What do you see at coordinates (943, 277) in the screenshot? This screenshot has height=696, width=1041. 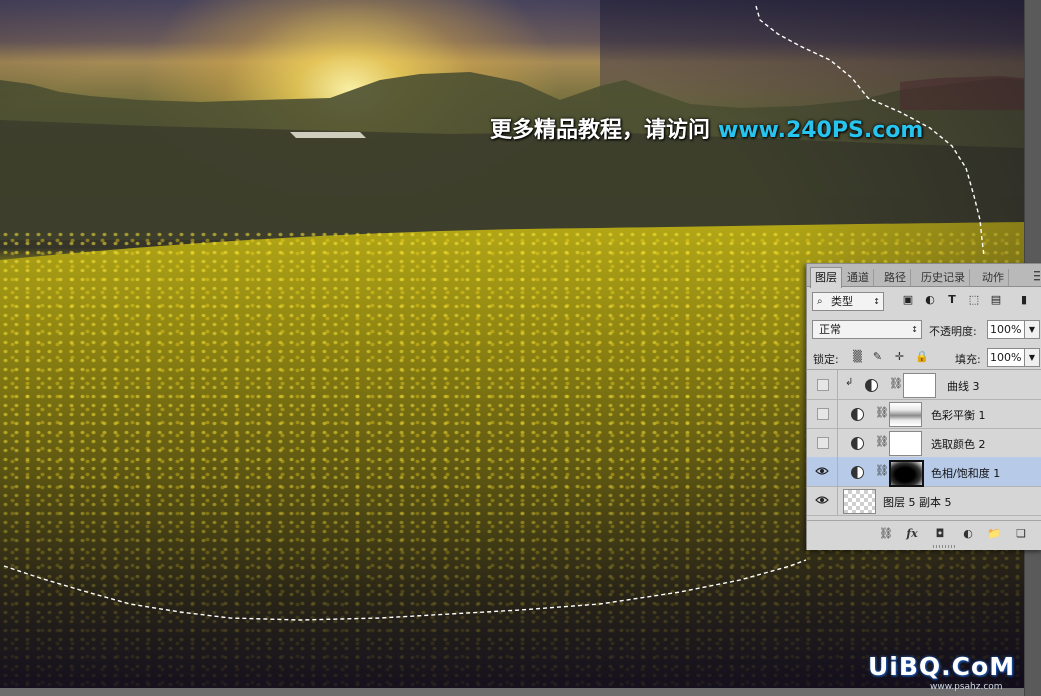 I see `tab-history: 历史记录` at bounding box center [943, 277].